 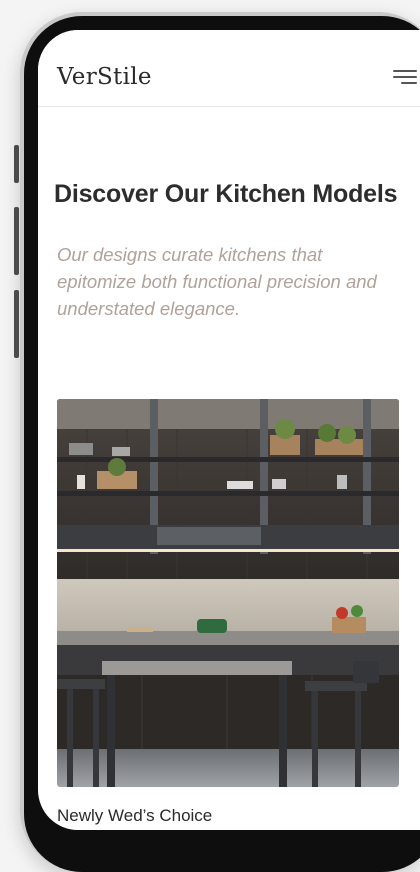 What do you see at coordinates (16, 164) in the screenshot?
I see `mute-switch` at bounding box center [16, 164].